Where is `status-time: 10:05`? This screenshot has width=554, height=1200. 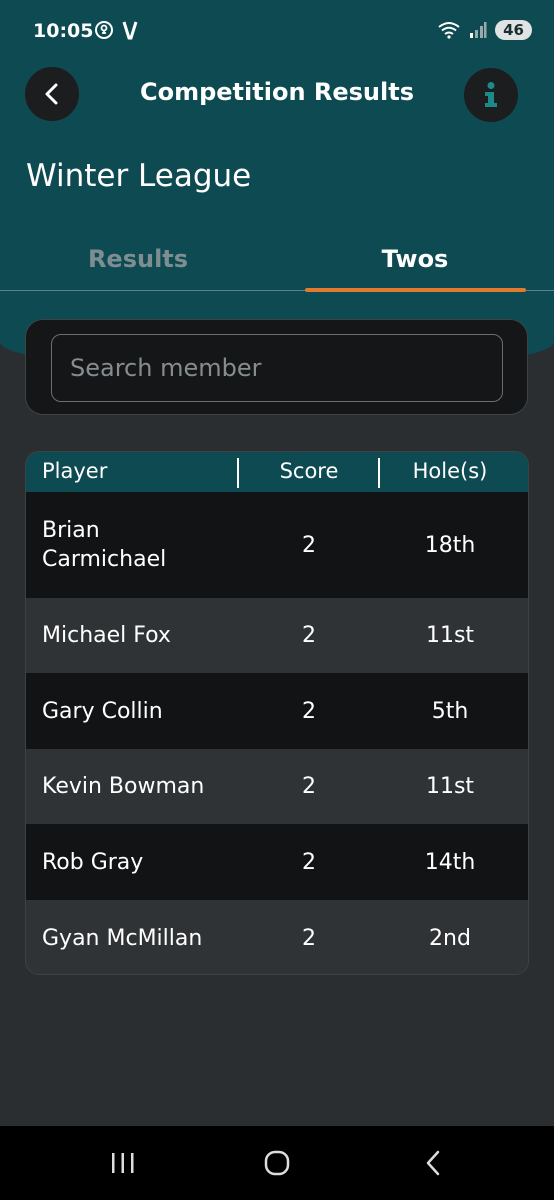
status-time: 10:05 is located at coordinates (63, 31).